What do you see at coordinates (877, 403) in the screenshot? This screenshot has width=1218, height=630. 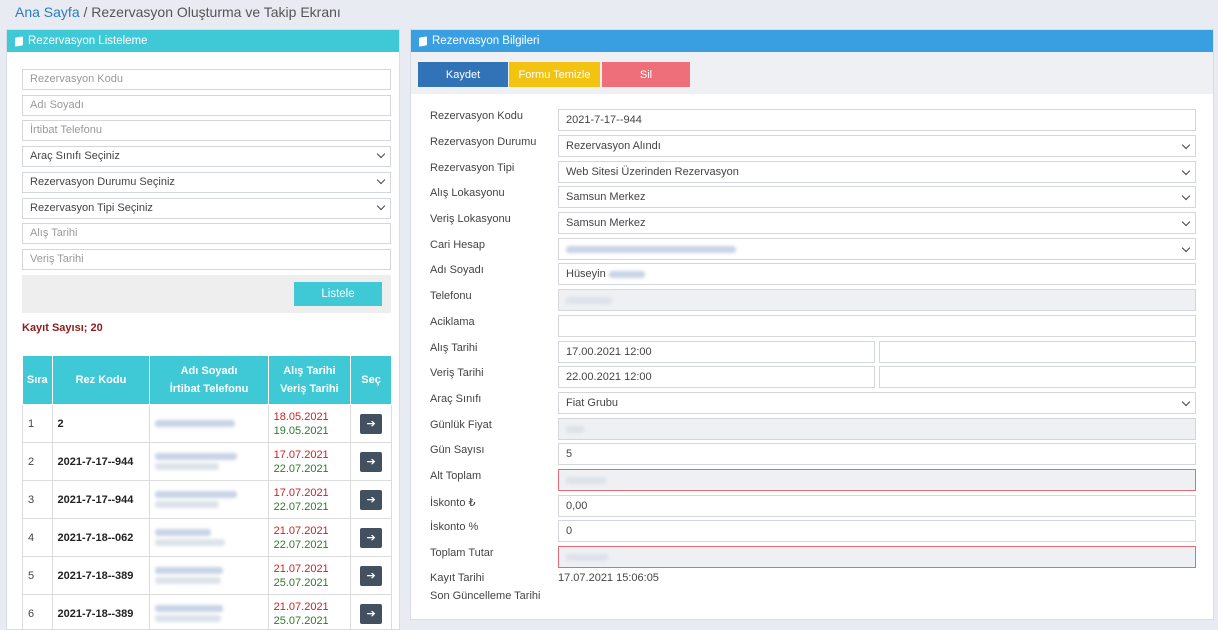 I see `vehicle-class-select: Fiat Grubu` at bounding box center [877, 403].